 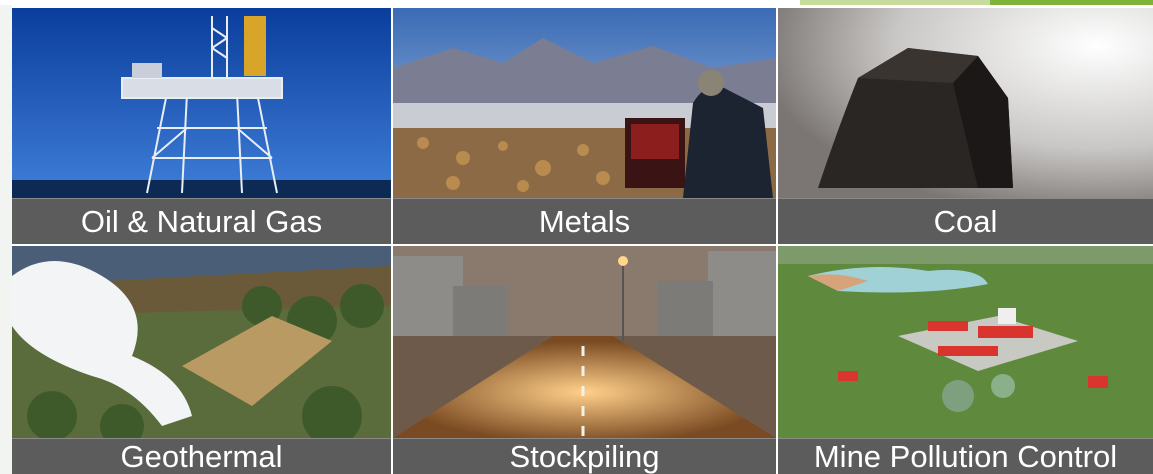 What do you see at coordinates (584, 103) in the screenshot?
I see `geologist-surveying-image` at bounding box center [584, 103].